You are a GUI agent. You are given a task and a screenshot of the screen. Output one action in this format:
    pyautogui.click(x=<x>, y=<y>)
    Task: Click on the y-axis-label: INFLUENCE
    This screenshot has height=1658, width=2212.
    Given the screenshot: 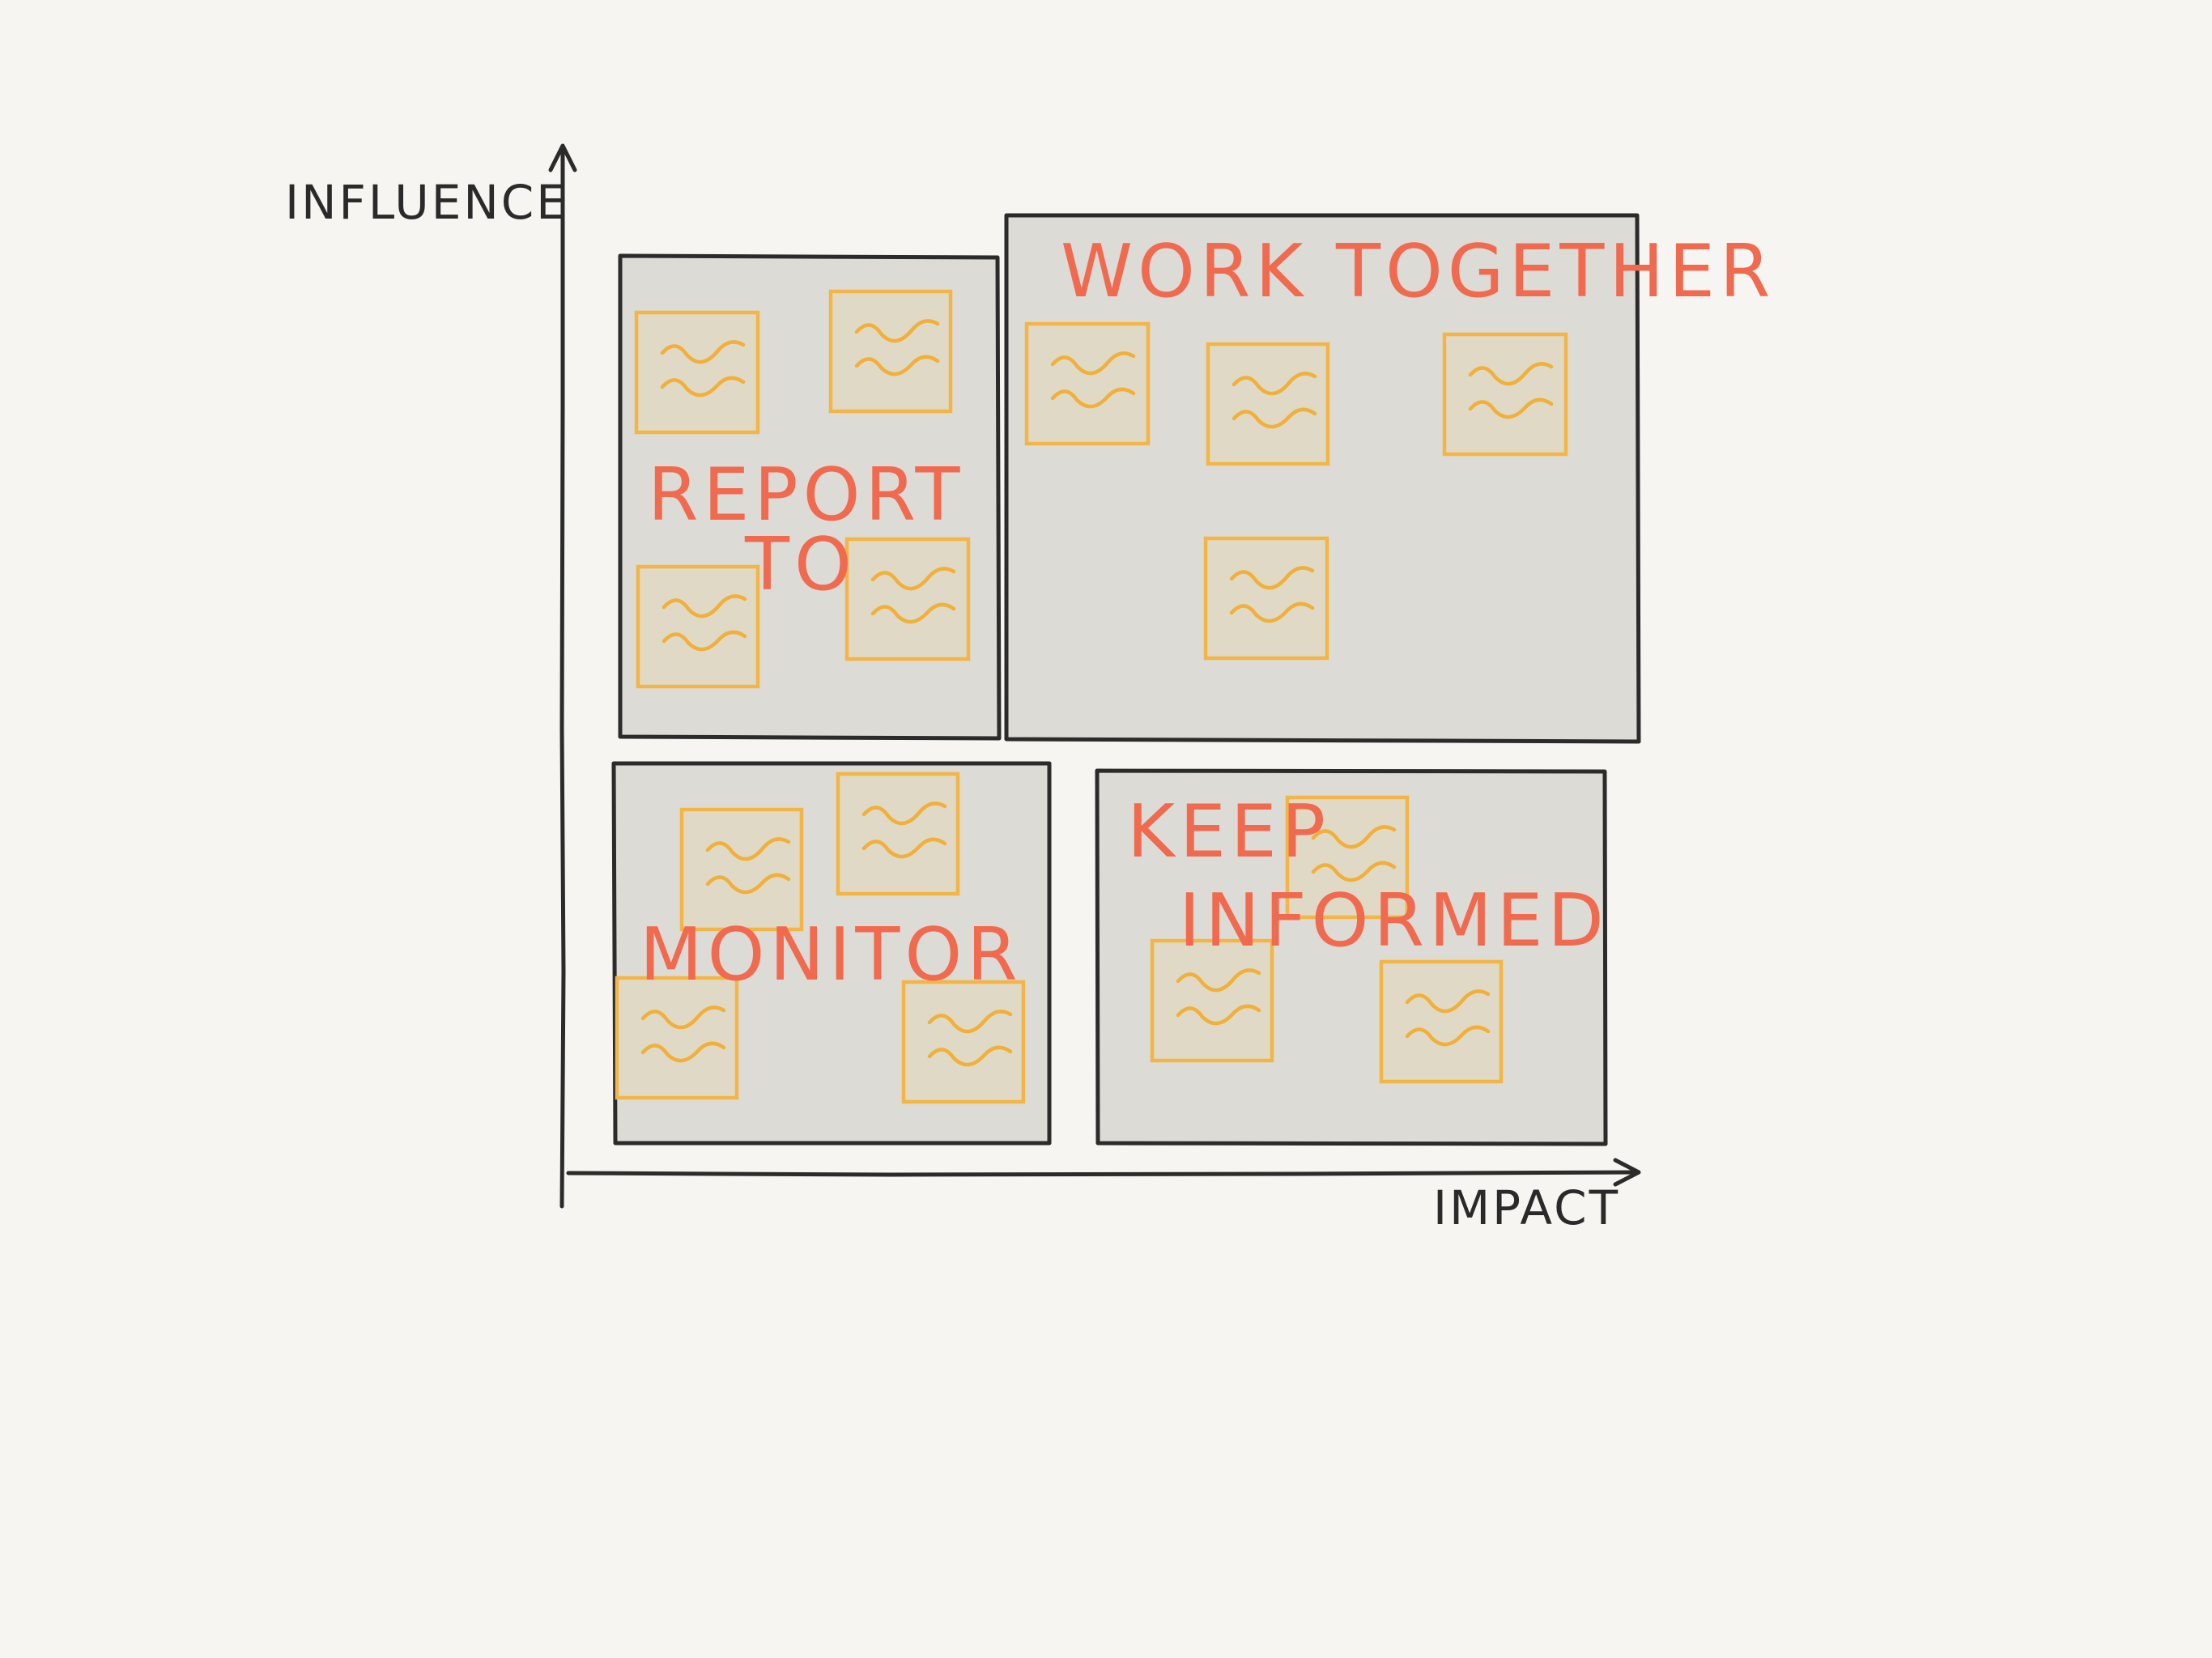 What is the action you would take?
    pyautogui.click(x=426, y=202)
    